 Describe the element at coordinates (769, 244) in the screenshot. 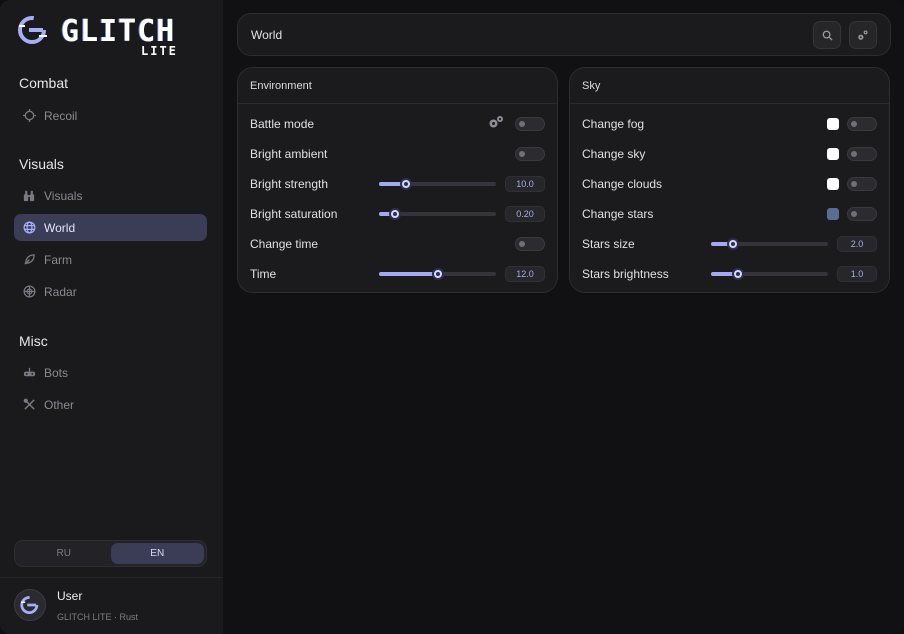

I see `stars-size-slider` at that location.